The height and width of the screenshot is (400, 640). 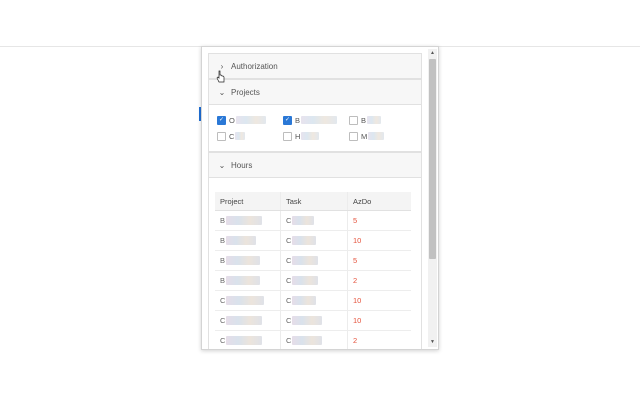 I want to click on project-checkbox-3: B, so click(x=379, y=120).